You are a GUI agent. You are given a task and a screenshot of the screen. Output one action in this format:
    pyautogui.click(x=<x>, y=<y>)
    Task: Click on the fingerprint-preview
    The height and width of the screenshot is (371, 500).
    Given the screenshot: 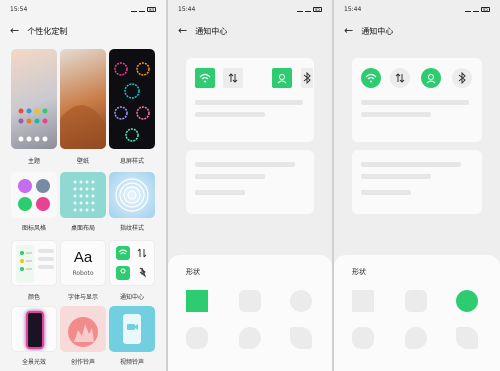 What is the action you would take?
    pyautogui.click(x=132, y=195)
    